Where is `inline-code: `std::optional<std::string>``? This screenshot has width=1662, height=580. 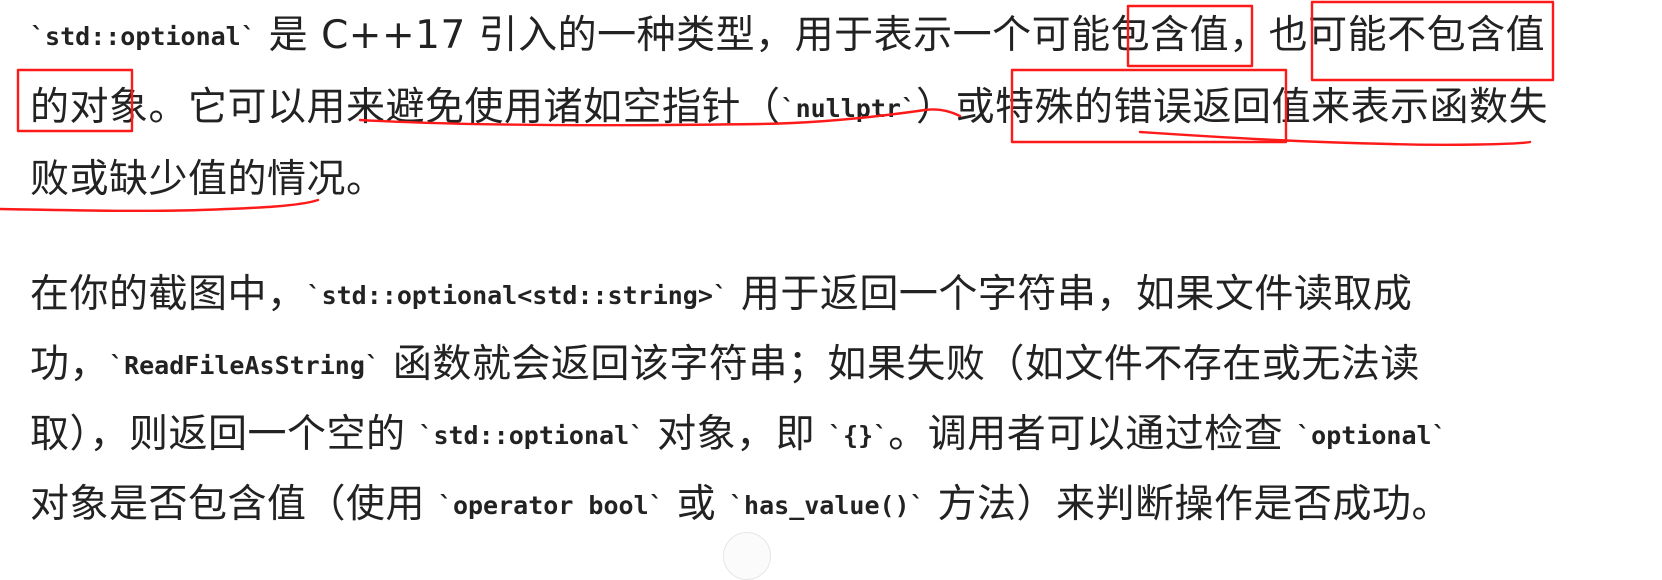
inline-code: `std::optional<std::string>` is located at coordinates (517, 295).